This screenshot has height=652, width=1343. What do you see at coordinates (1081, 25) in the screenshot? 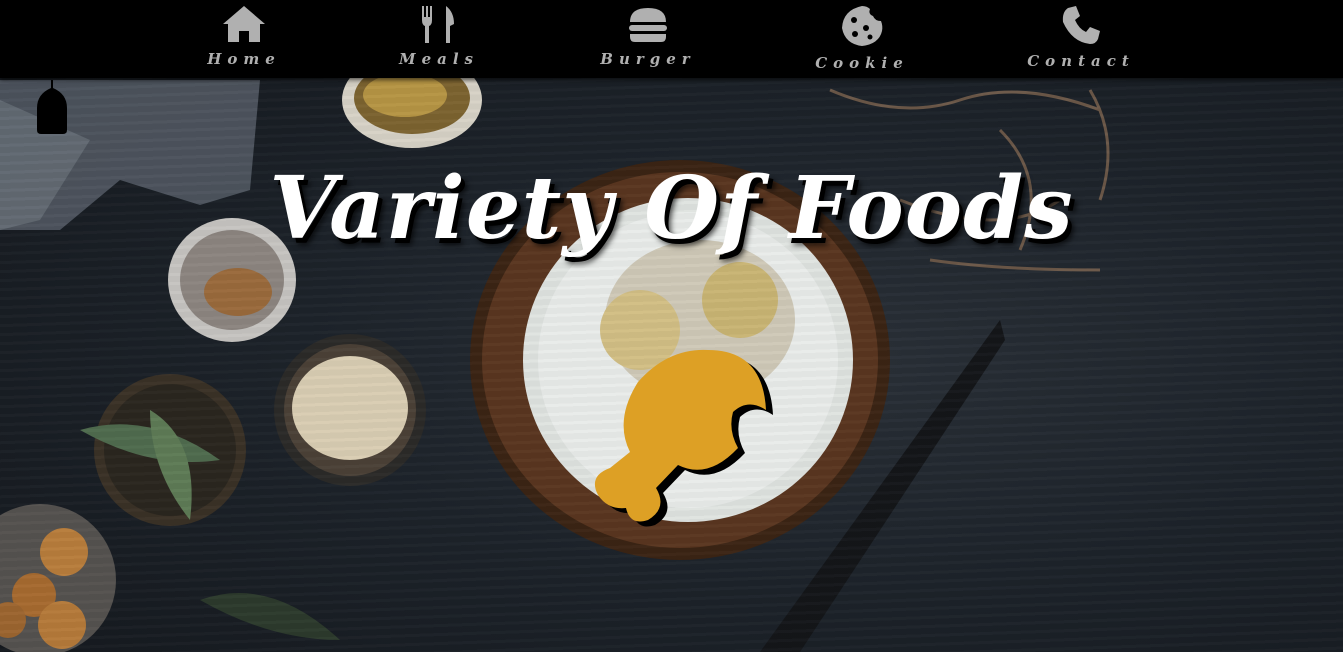
I see `phone-icon` at bounding box center [1081, 25].